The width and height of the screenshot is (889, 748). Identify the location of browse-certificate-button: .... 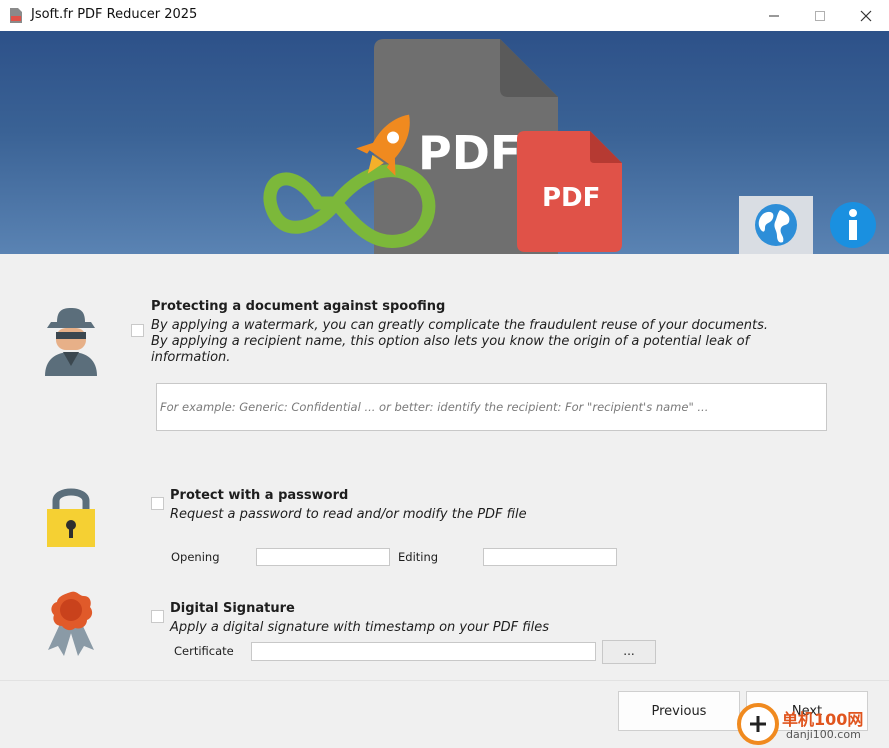
(629, 652).